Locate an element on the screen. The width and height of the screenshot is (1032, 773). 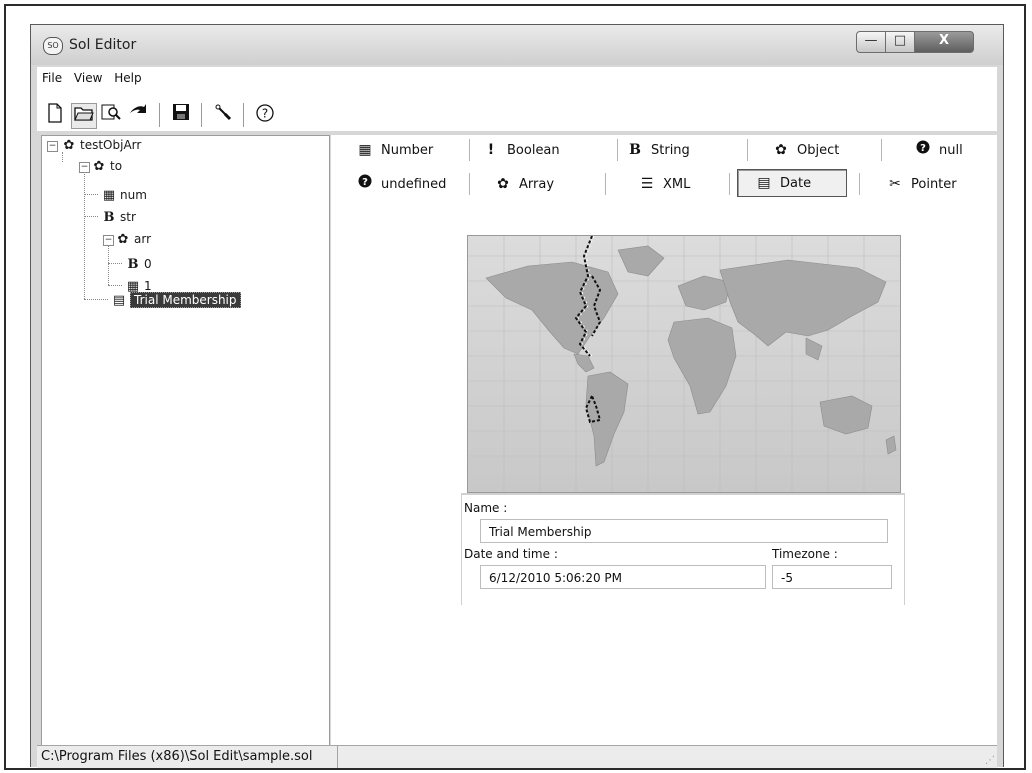
pointer-icon: ✂ is located at coordinates (895, 184).